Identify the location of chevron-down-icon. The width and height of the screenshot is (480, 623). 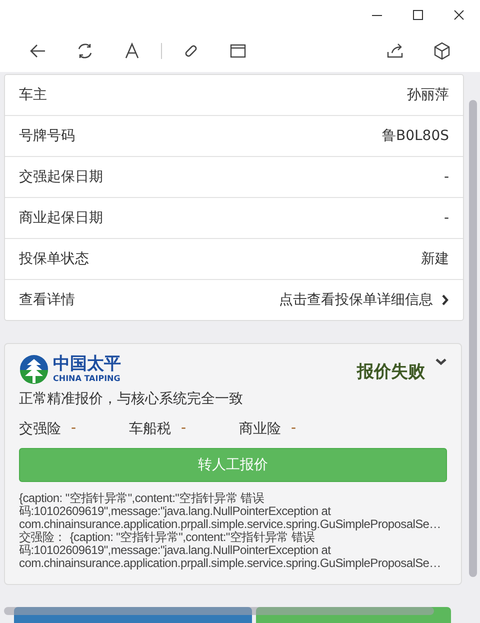
(441, 362).